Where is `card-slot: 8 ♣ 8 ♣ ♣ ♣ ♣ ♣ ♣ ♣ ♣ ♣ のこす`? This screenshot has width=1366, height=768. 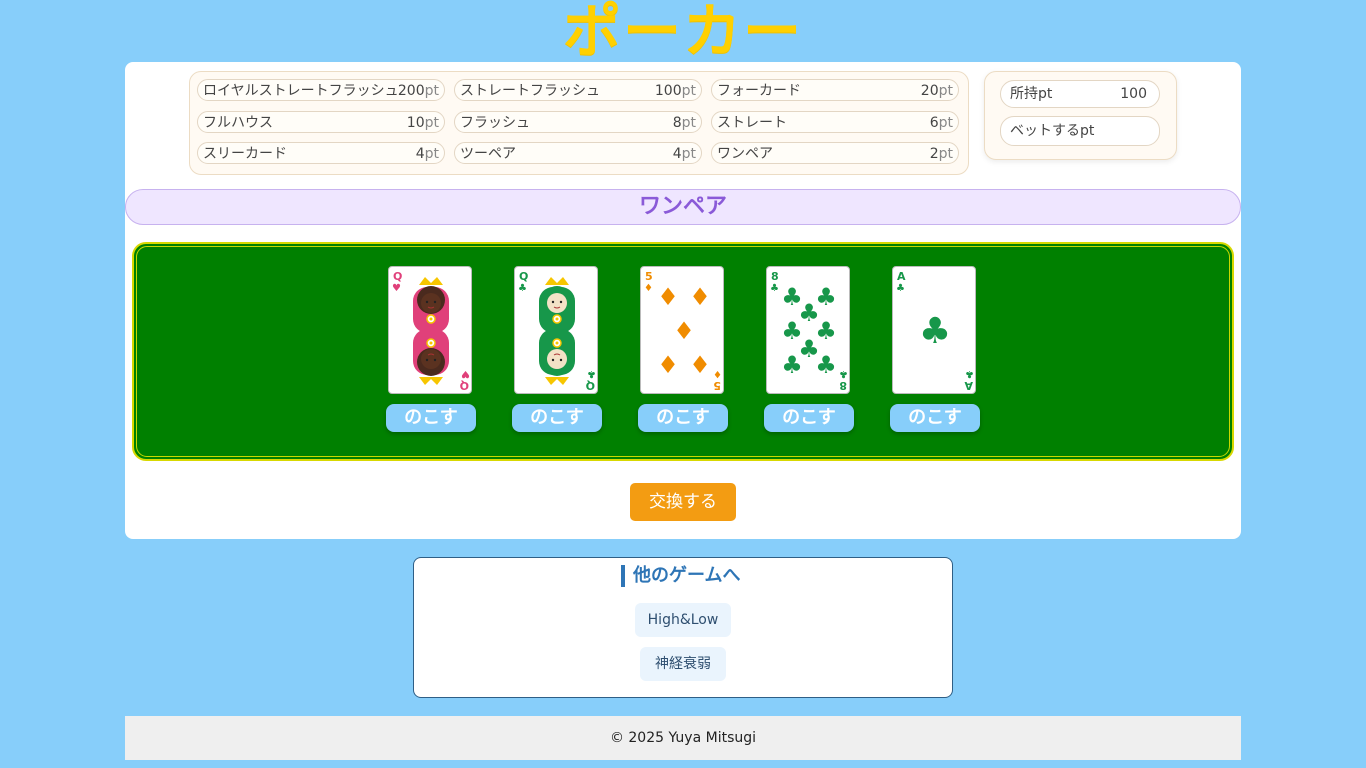 card-slot: 8 ♣ 8 ♣ ♣ ♣ ♣ ♣ ♣ ♣ ♣ ♣ のこす is located at coordinates (810, 351).